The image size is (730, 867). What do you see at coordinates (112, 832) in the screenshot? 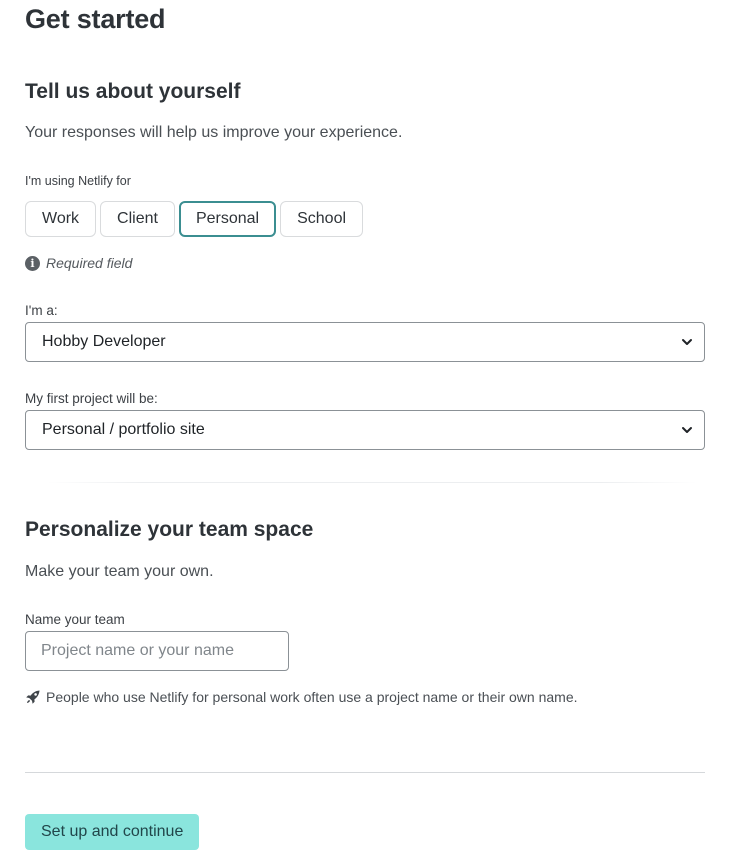
I see `setup-continue-button: Set up and continue` at bounding box center [112, 832].